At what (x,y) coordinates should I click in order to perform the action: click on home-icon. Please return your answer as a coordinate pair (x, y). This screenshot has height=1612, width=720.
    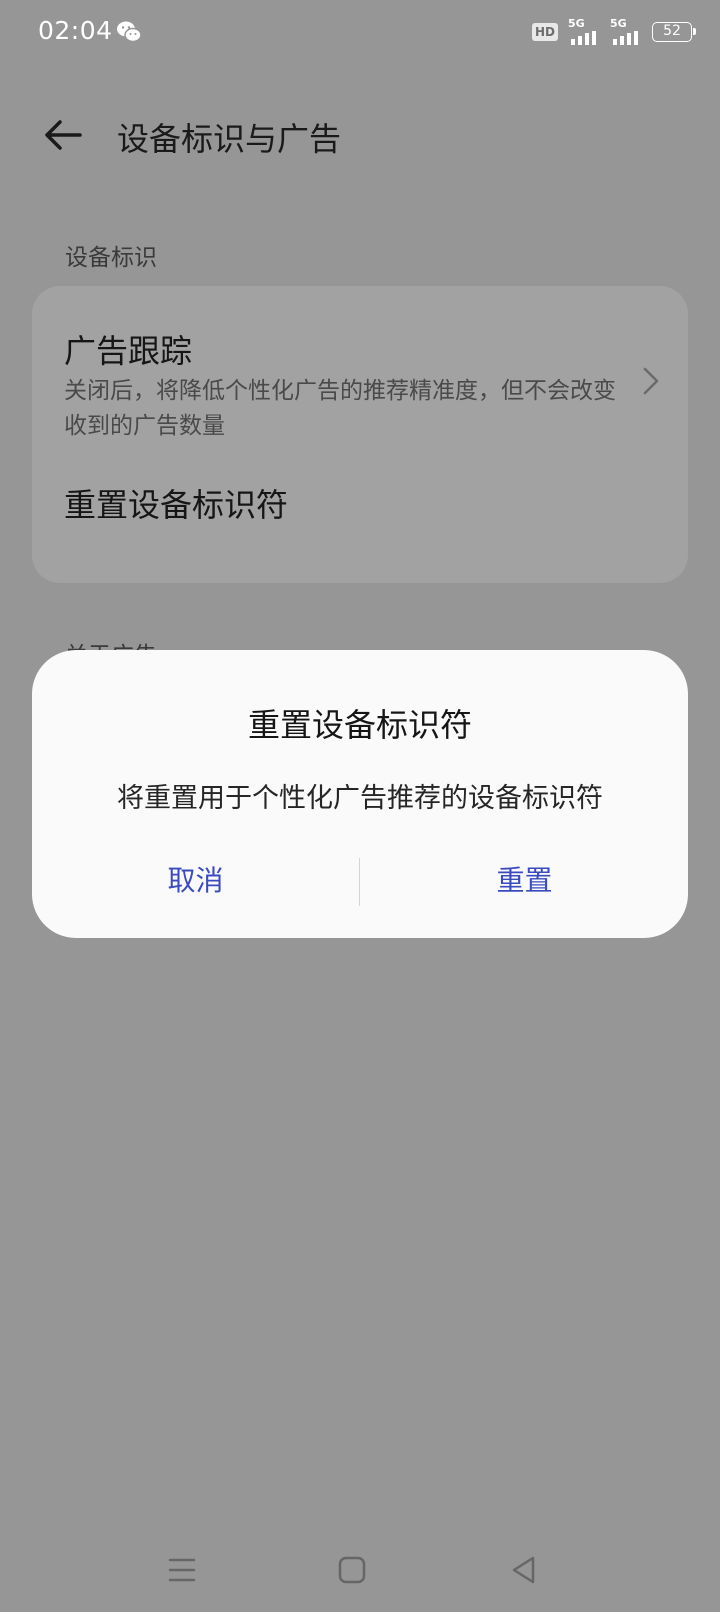
    Looking at the image, I should click on (352, 1570).